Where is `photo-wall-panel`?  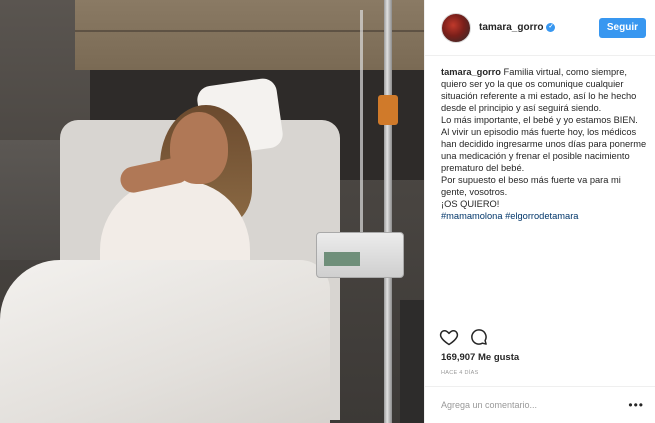
photo-wall-panel is located at coordinates (249, 35).